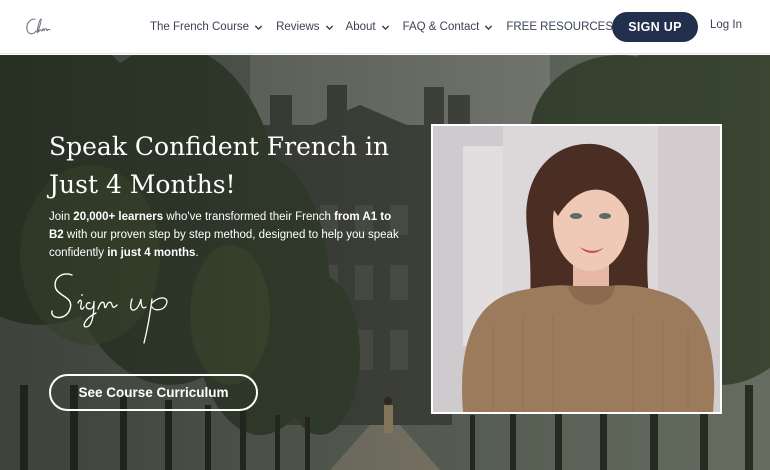  I want to click on hero-description-text: ., so click(197, 253).